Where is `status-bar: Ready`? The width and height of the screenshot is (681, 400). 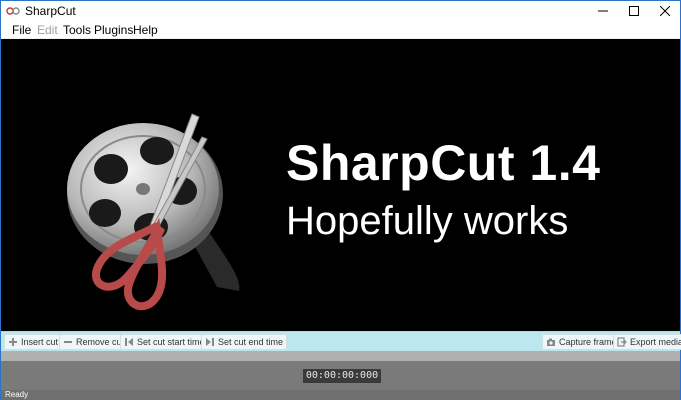 status-bar: Ready is located at coordinates (340, 395).